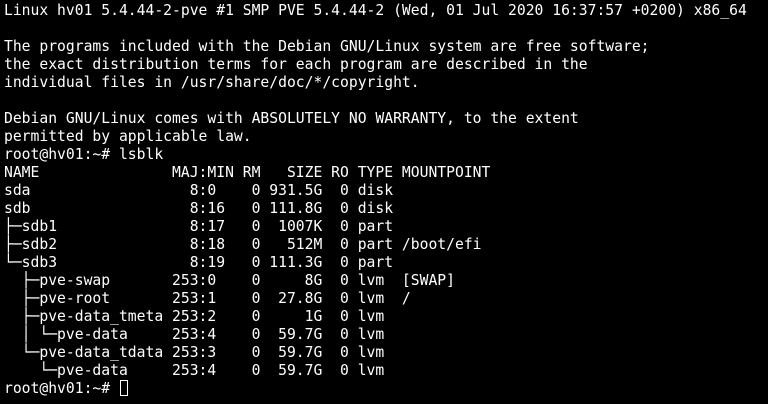 This screenshot has height=404, width=768. What do you see at coordinates (199, 226) in the screenshot?
I see `lsblk-row: ├─sdb1 8:17 0 1007K 0 part` at bounding box center [199, 226].